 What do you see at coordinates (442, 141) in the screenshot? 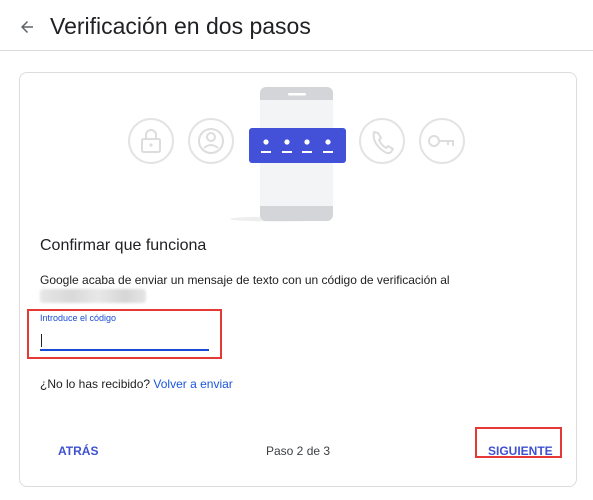
I see `key-icon` at bounding box center [442, 141].